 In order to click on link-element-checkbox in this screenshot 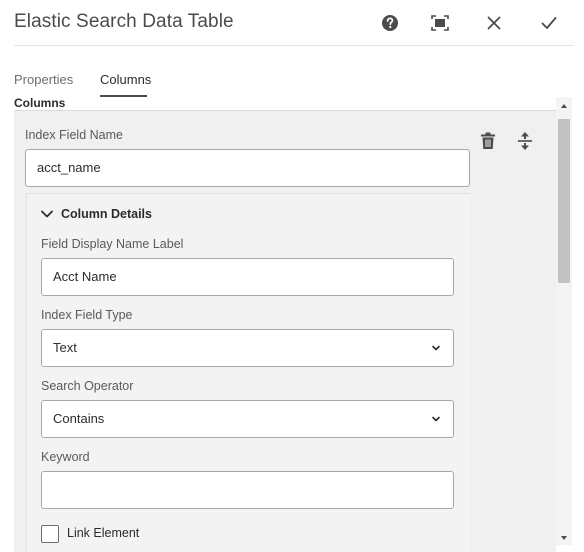, I will do `click(50, 534)`.